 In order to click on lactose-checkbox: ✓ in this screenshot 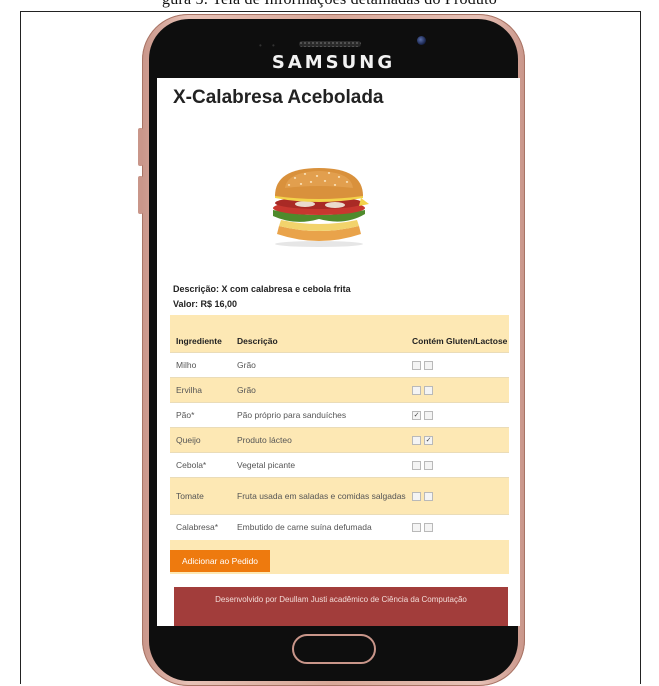, I will do `click(428, 440)`.